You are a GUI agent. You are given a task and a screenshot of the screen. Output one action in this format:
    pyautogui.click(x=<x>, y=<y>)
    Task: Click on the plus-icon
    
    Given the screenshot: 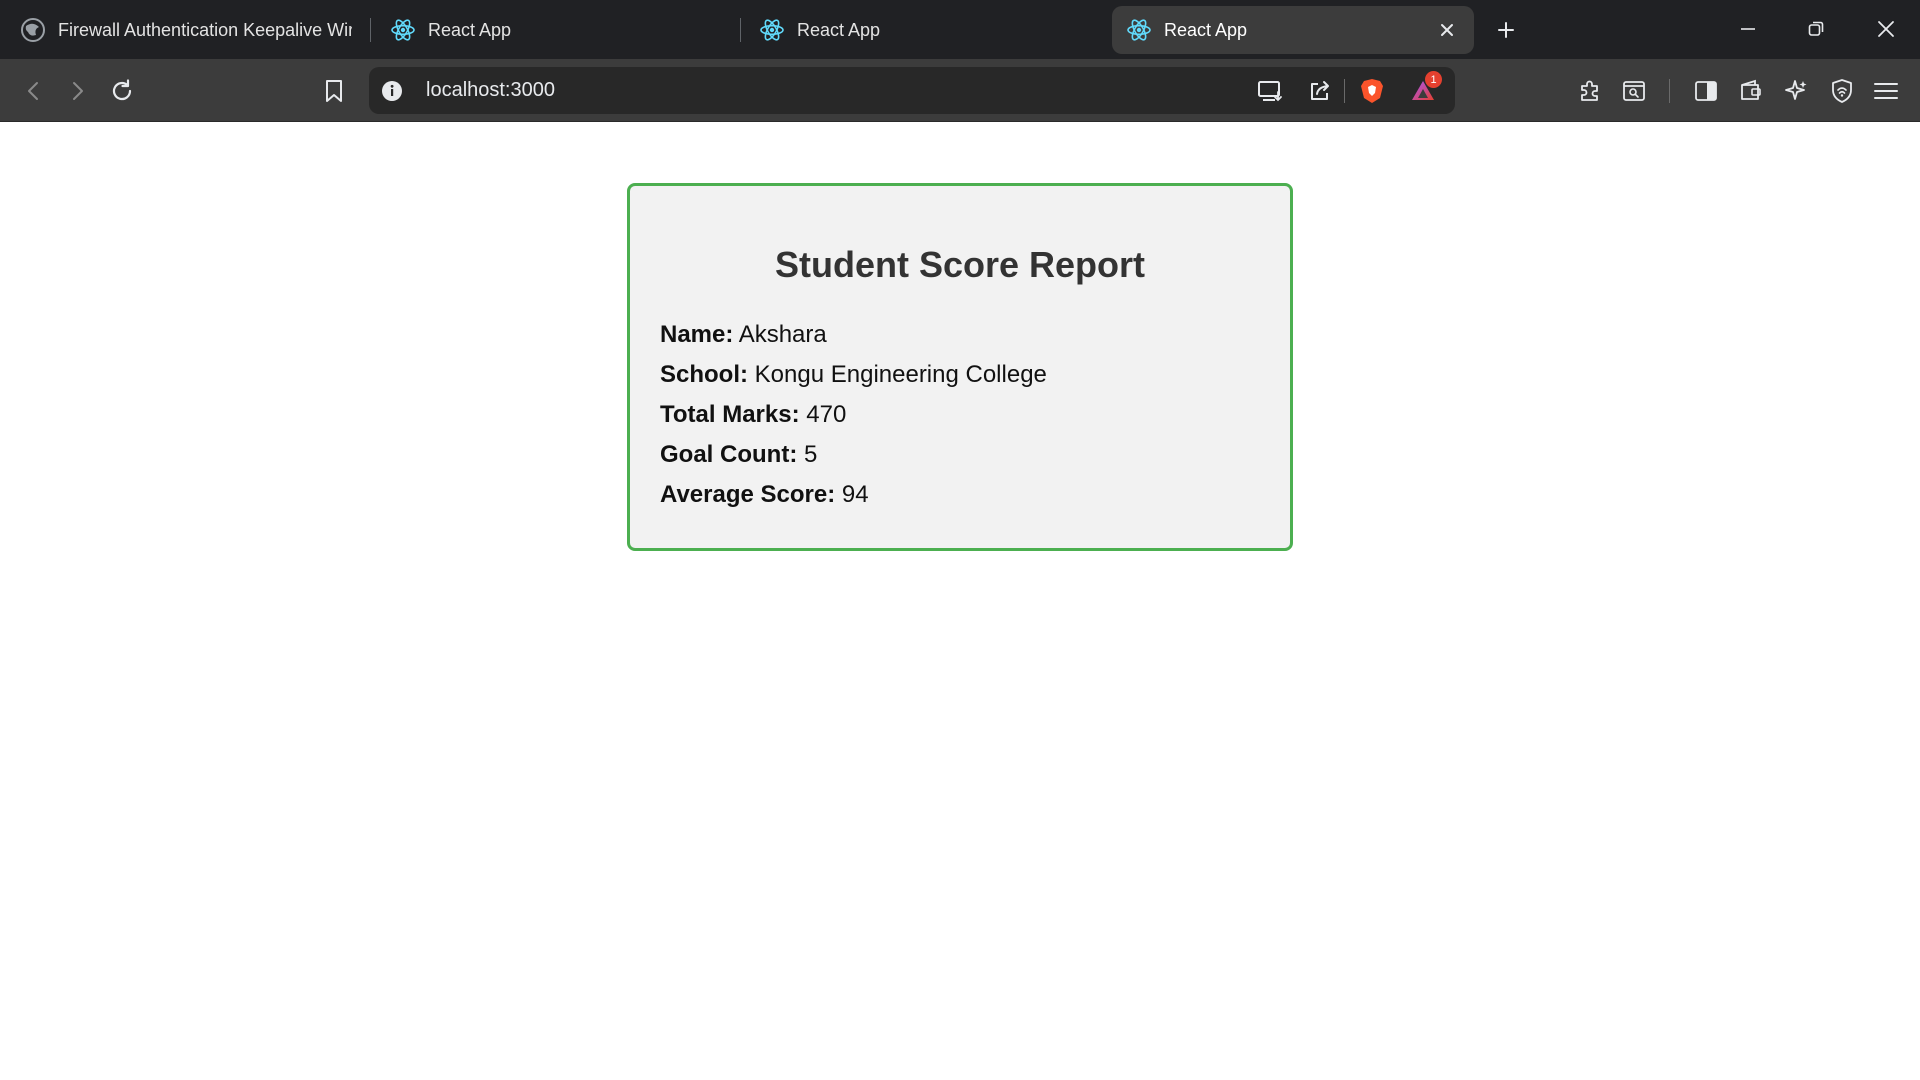 What is the action you would take?
    pyautogui.click(x=1506, y=30)
    